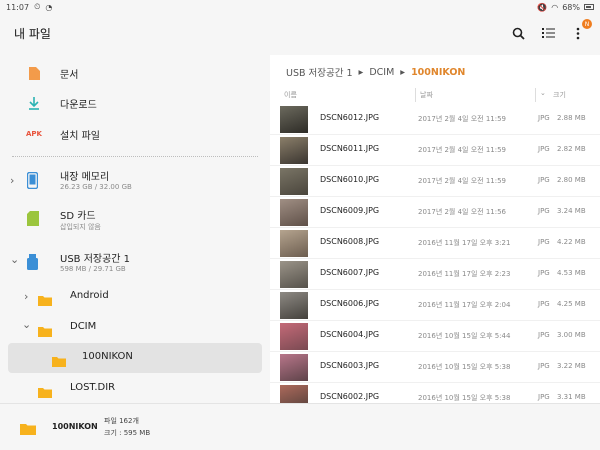  Describe the element at coordinates (589, 7) in the screenshot. I see `battery-icon` at that location.